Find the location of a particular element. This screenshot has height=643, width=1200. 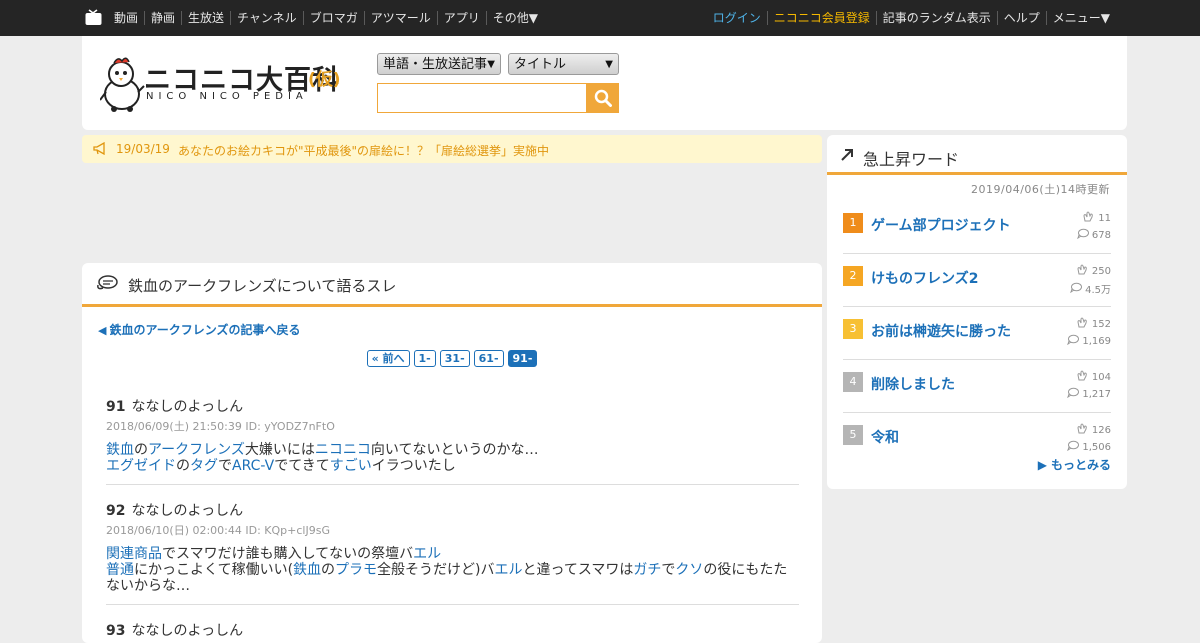

res-number: 93 is located at coordinates (115, 631).